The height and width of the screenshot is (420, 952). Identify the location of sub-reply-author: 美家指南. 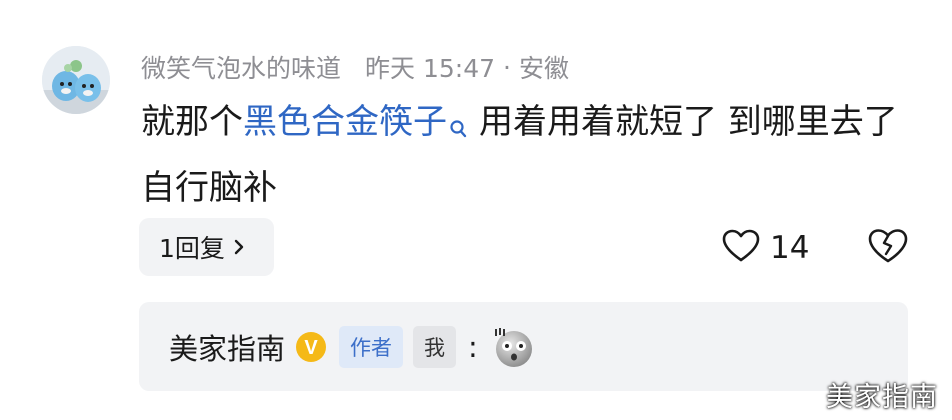
(227, 347).